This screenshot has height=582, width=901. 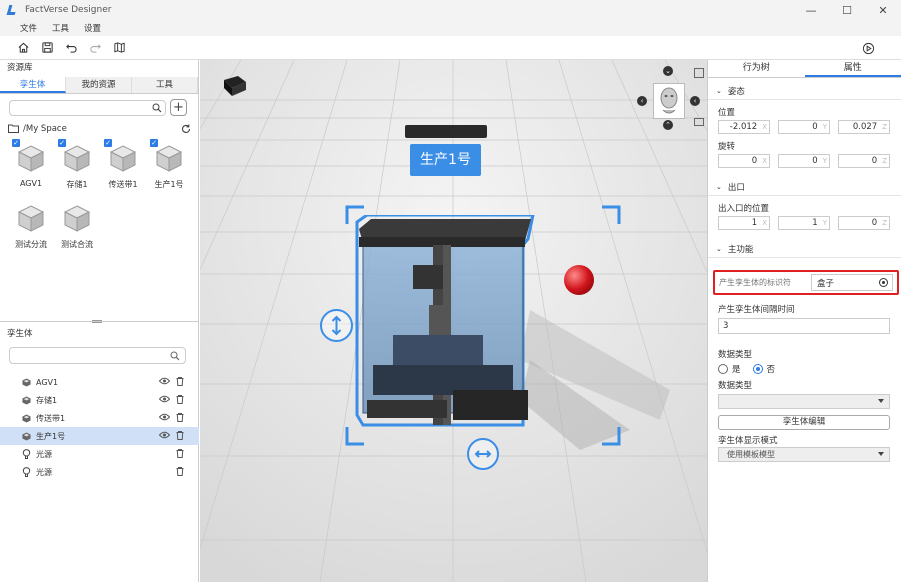 I want to click on exit-section-header: ⌄ 出口, so click(x=804, y=187).